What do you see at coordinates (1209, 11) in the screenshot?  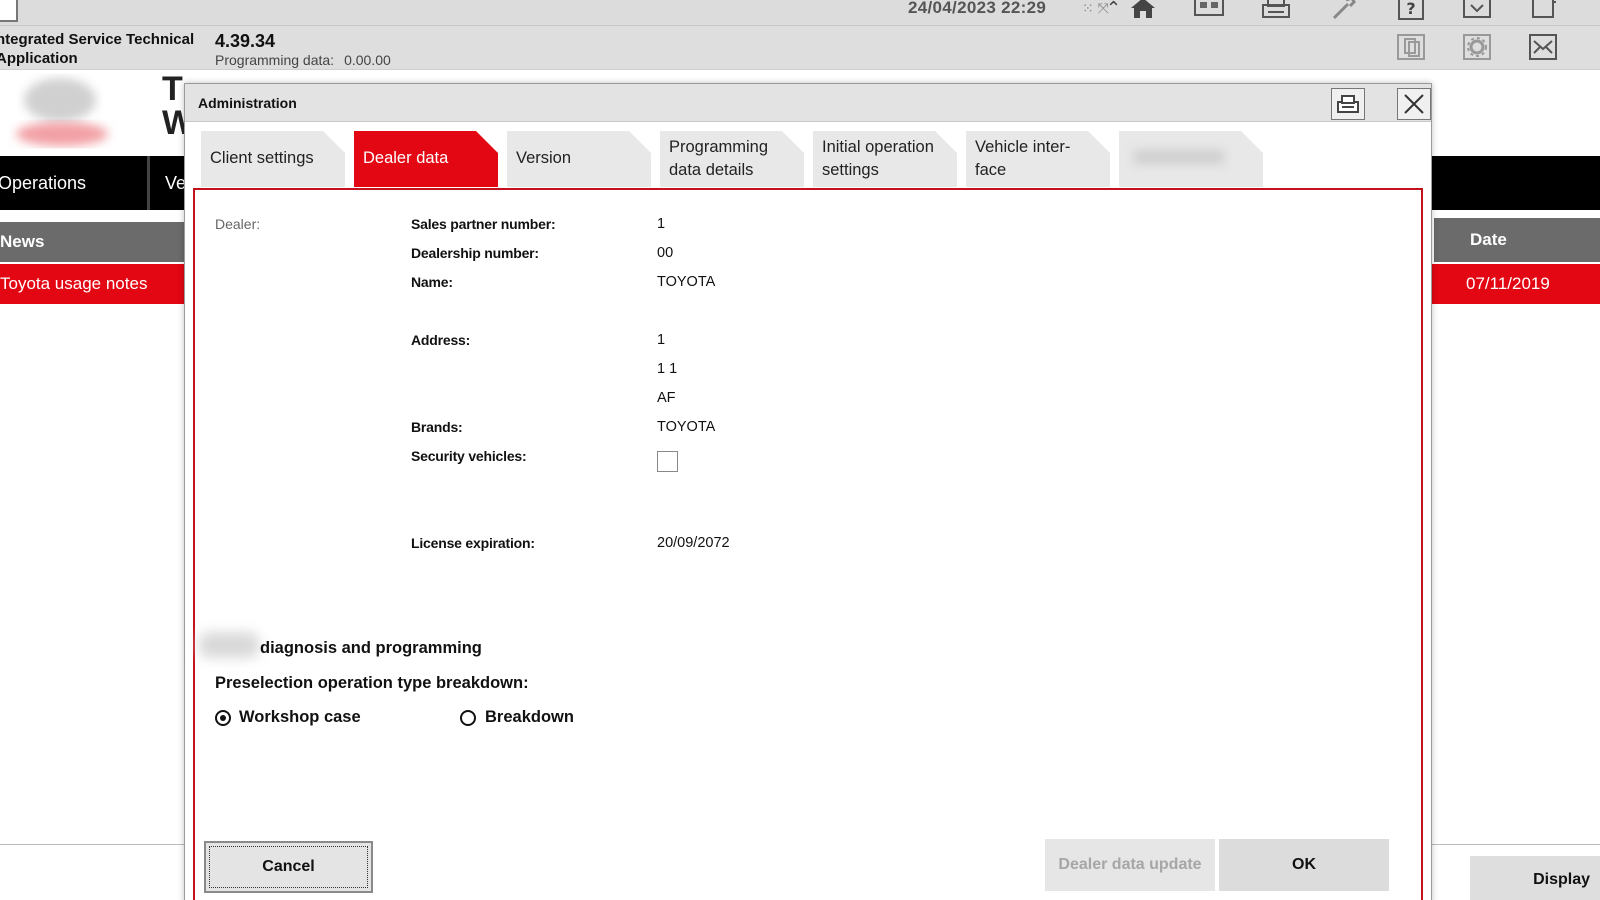 I see `dual-monitor-icon` at bounding box center [1209, 11].